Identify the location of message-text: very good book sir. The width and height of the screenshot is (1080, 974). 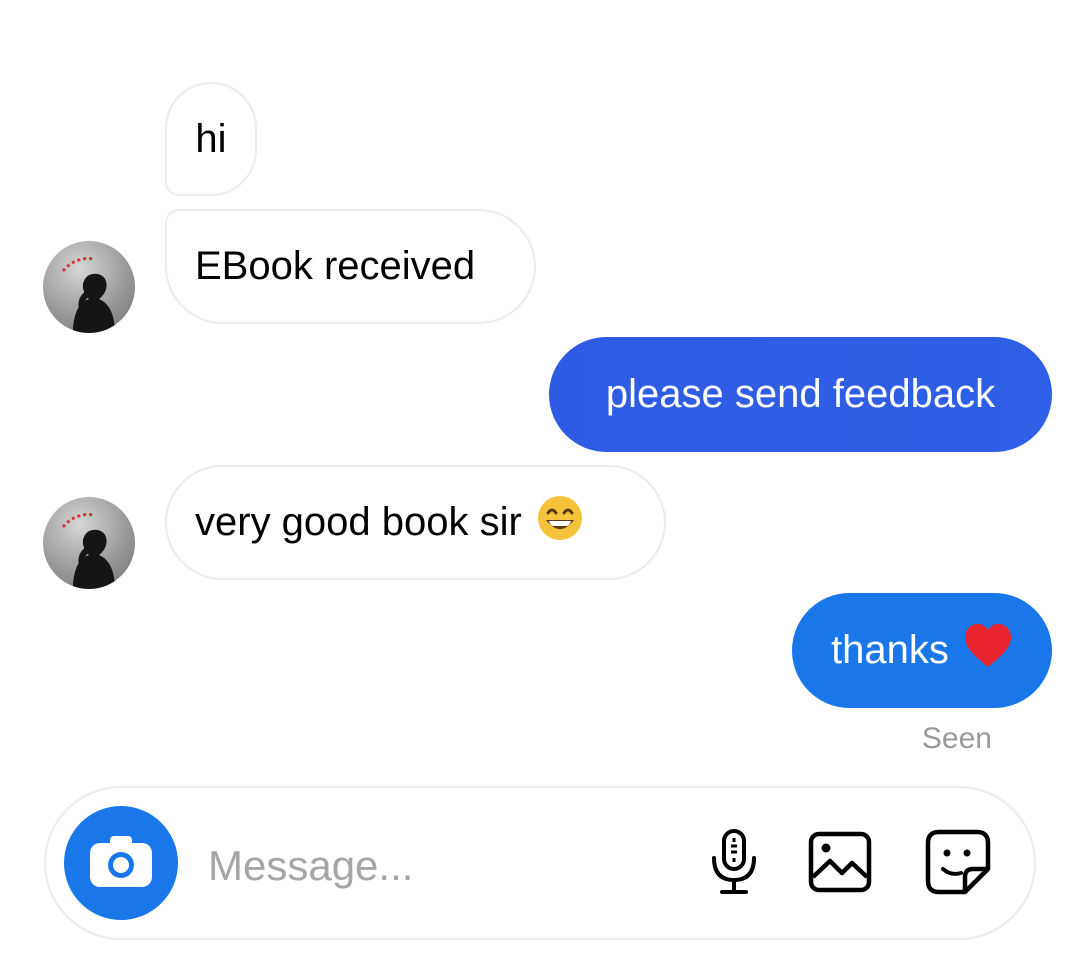
(358, 522).